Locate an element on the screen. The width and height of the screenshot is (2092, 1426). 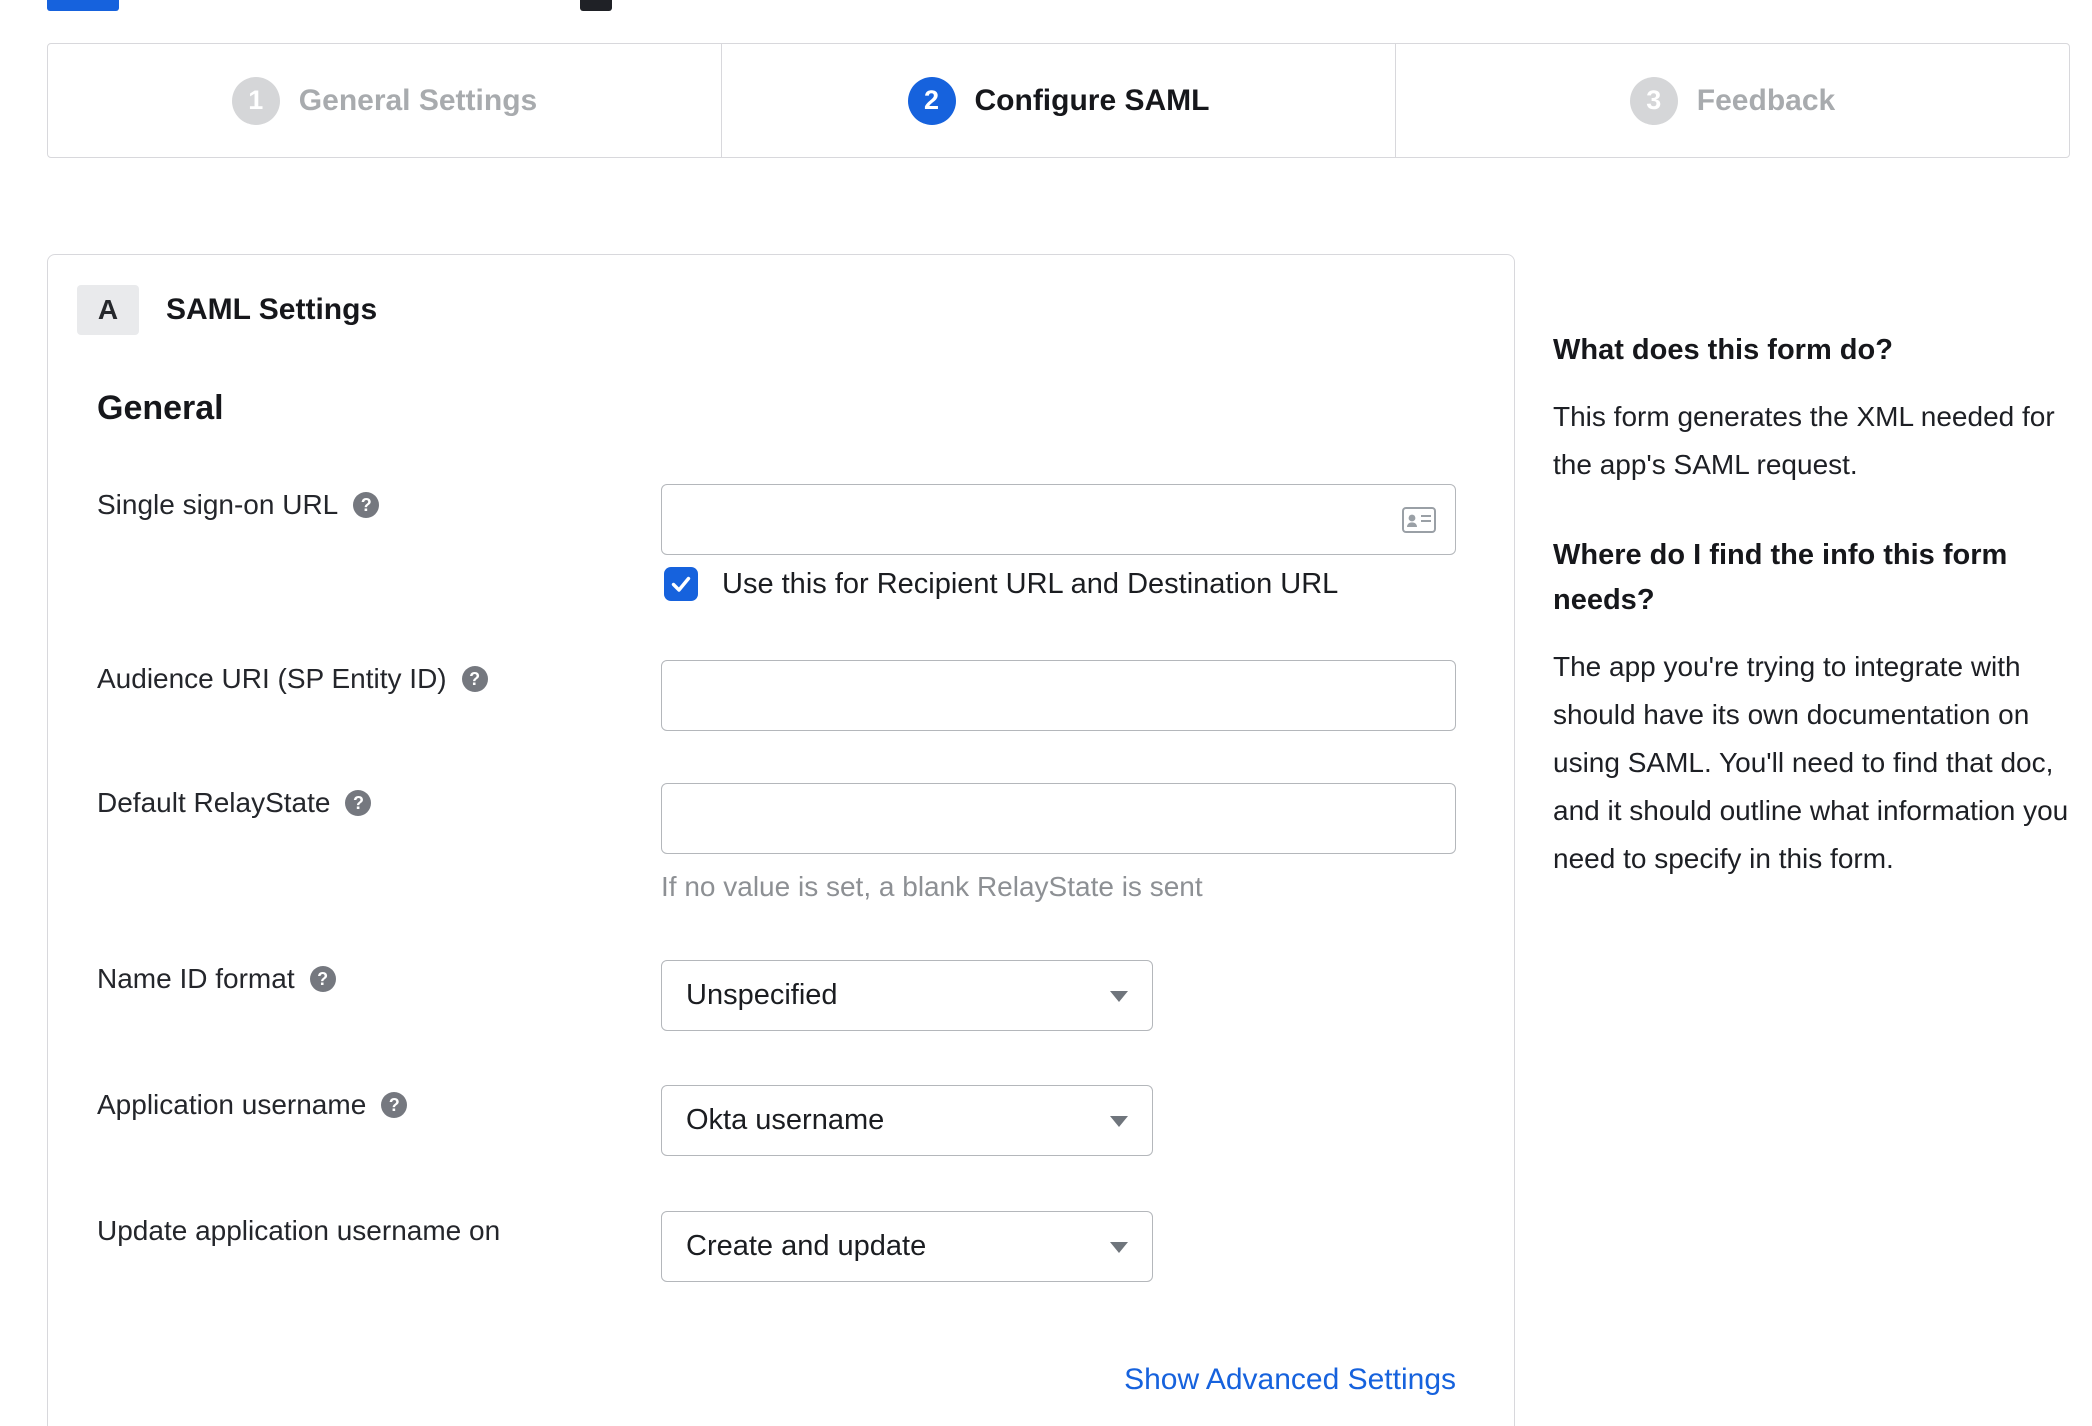
recipient-url-checkbox is located at coordinates (681, 584).